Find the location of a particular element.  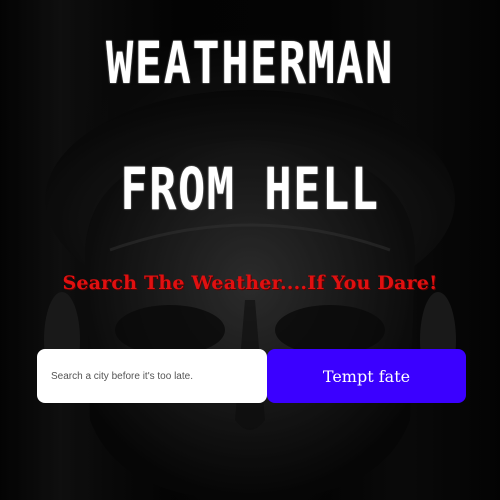

city-search-input is located at coordinates (152, 376).